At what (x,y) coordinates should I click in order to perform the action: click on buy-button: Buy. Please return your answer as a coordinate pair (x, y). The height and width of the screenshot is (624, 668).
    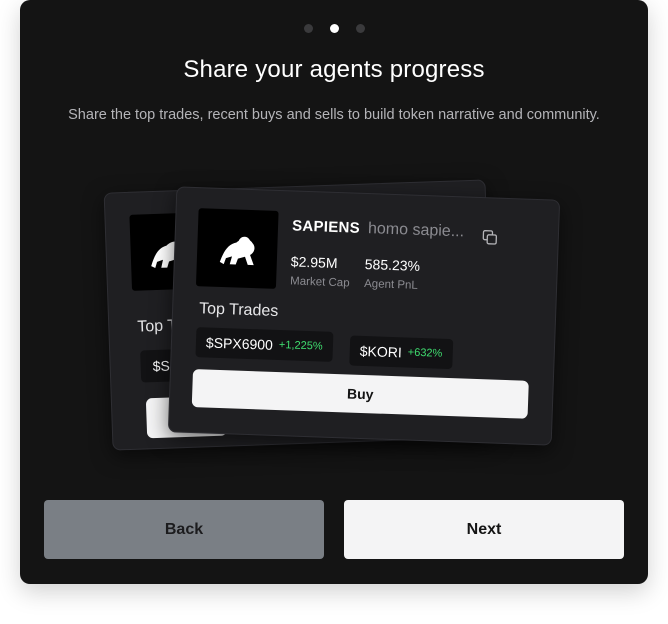
    Looking at the image, I should click on (360, 394).